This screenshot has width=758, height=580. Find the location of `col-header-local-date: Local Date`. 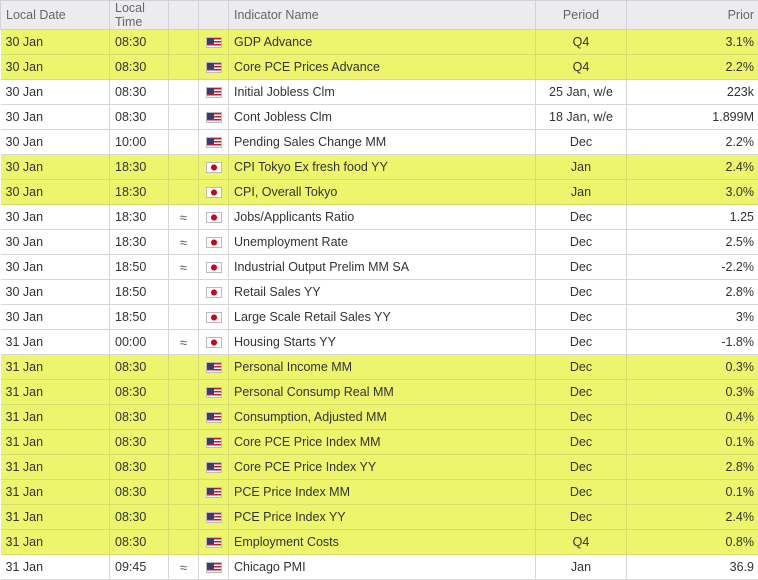

col-header-local-date: Local Date is located at coordinates (55, 15).